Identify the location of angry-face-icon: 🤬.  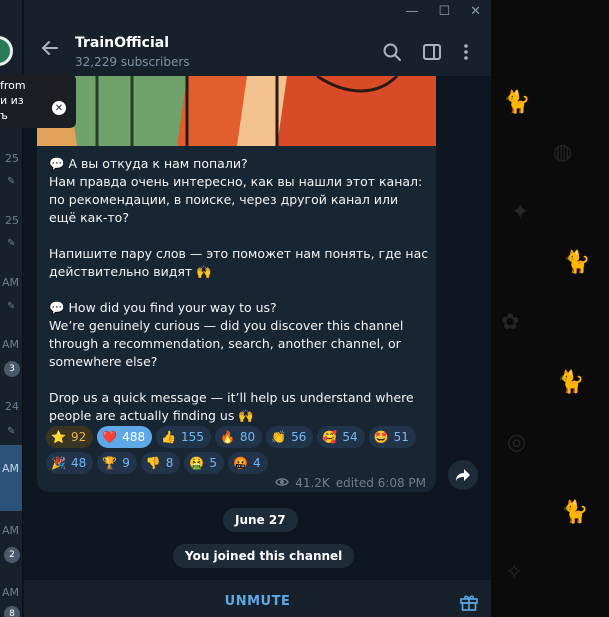
(240, 463).